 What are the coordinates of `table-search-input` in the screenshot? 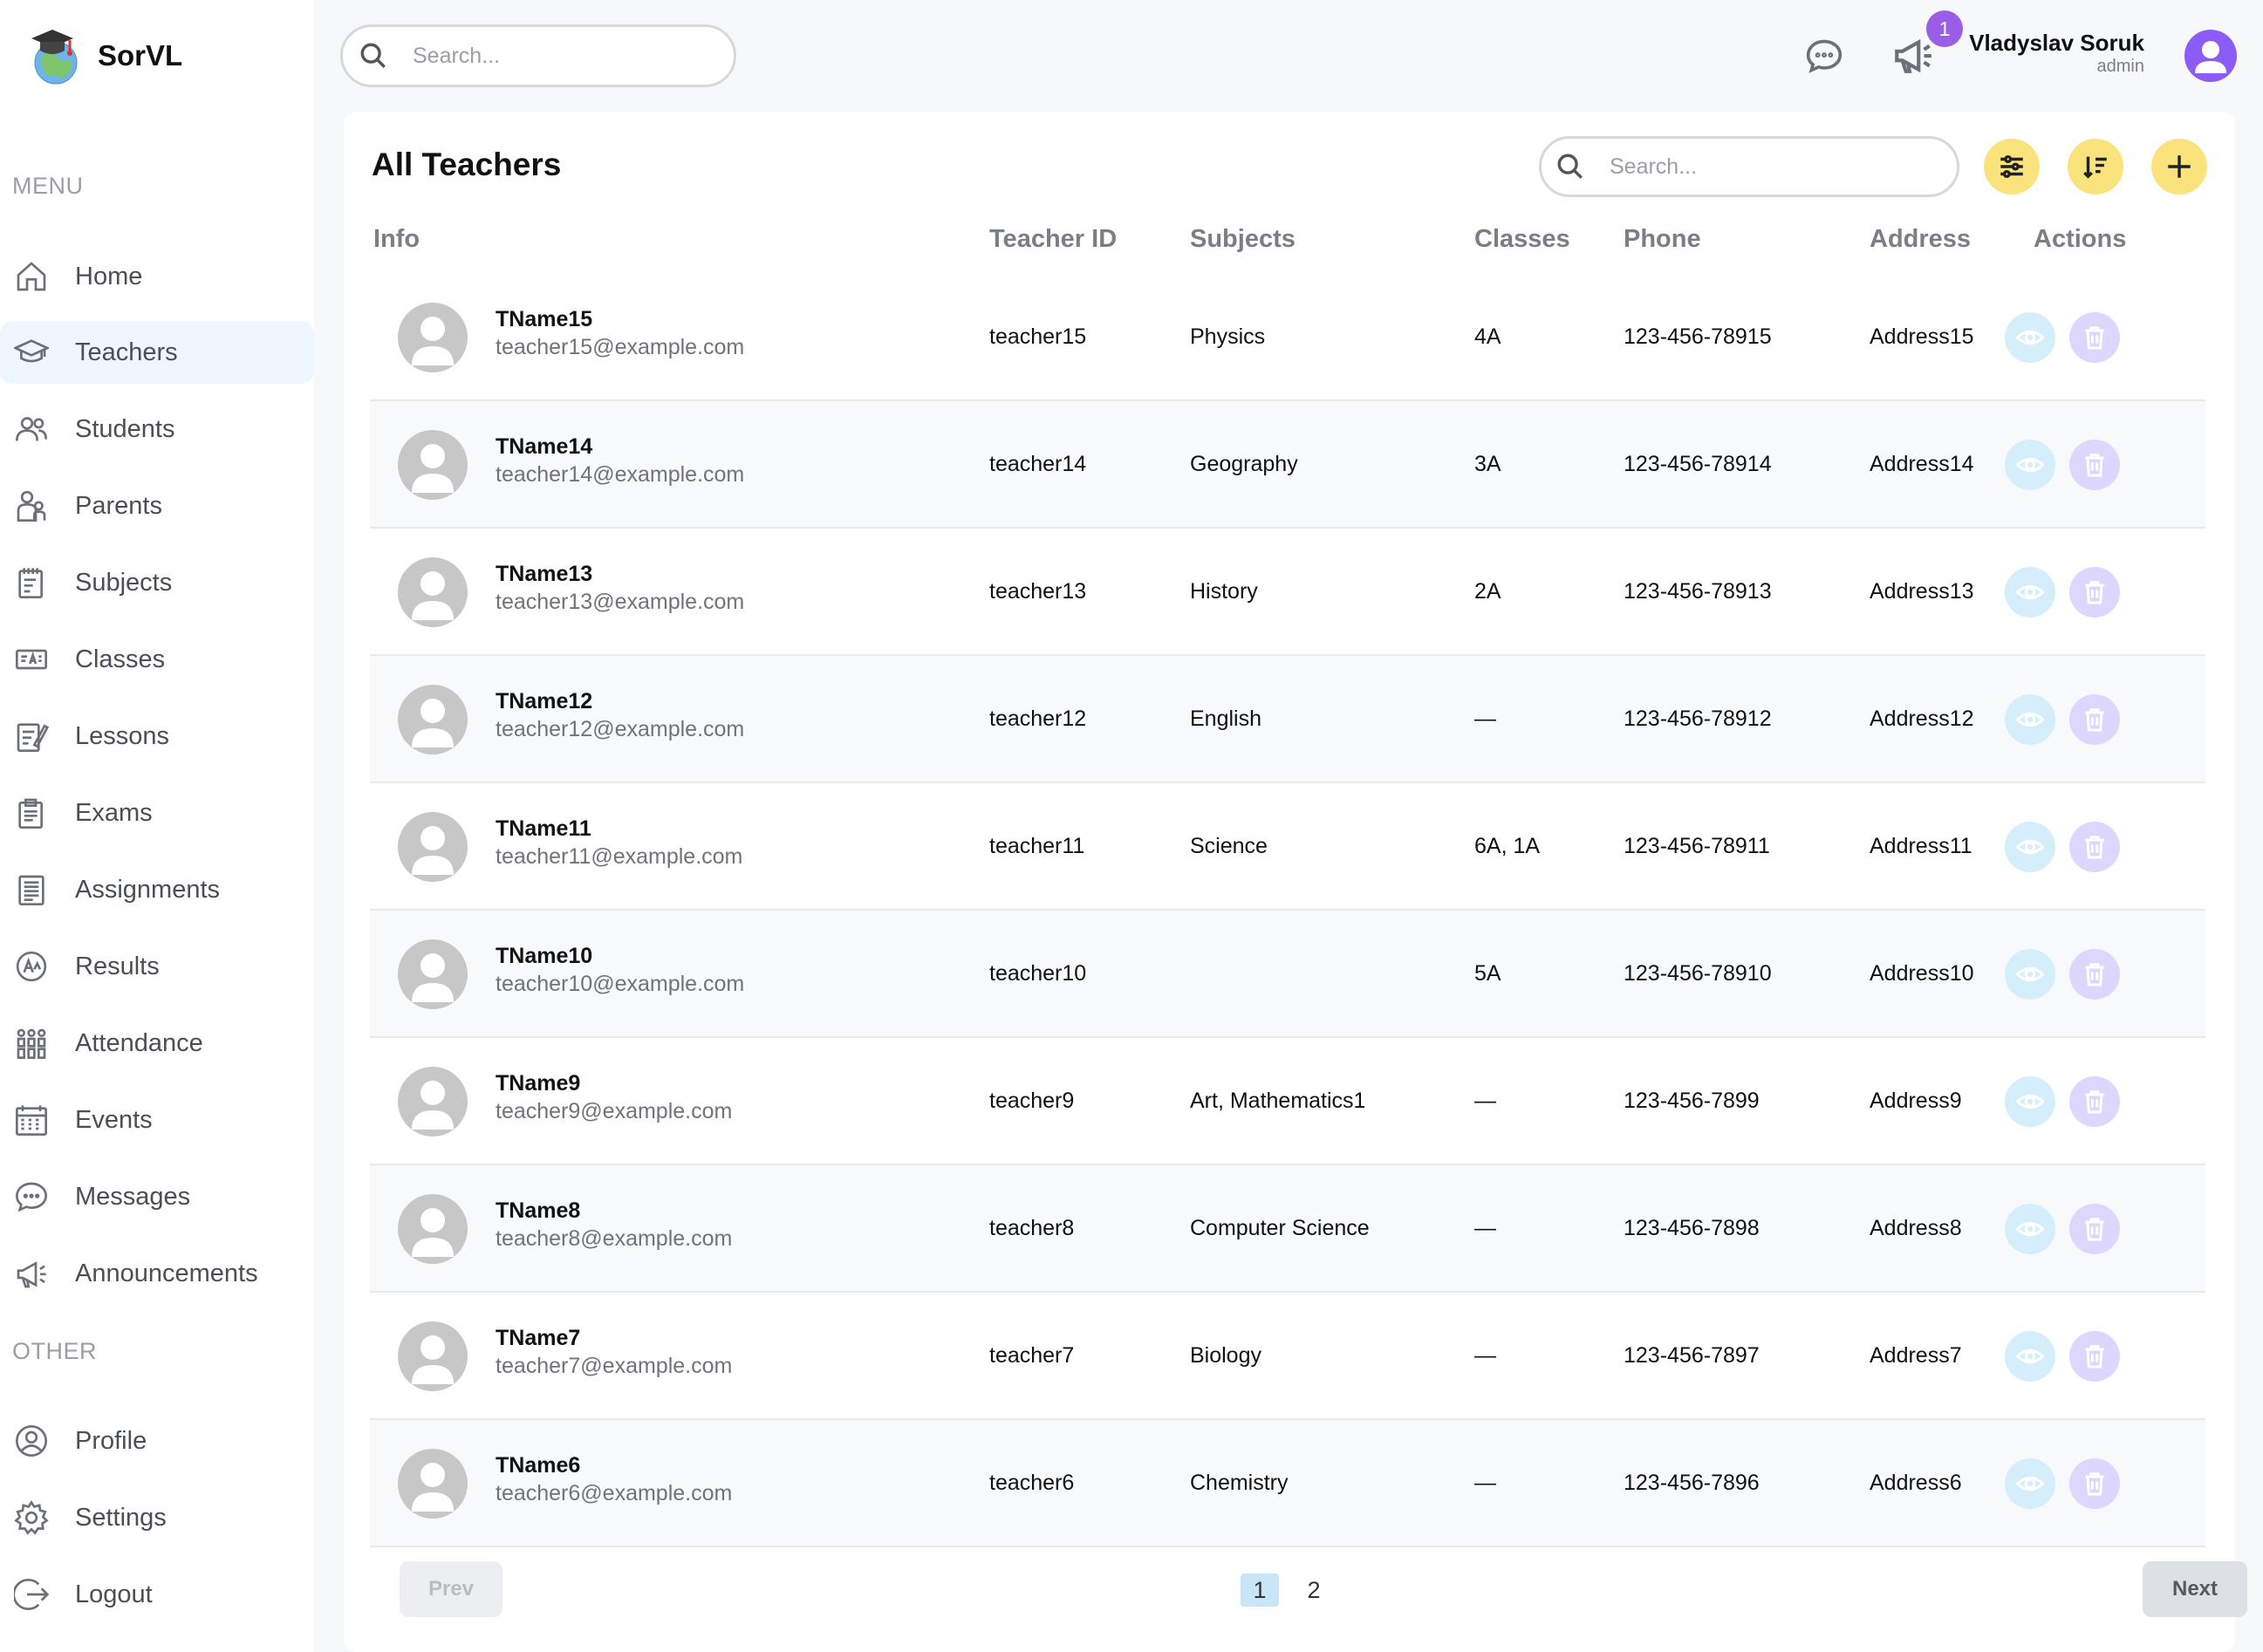 It's located at (1749, 167).